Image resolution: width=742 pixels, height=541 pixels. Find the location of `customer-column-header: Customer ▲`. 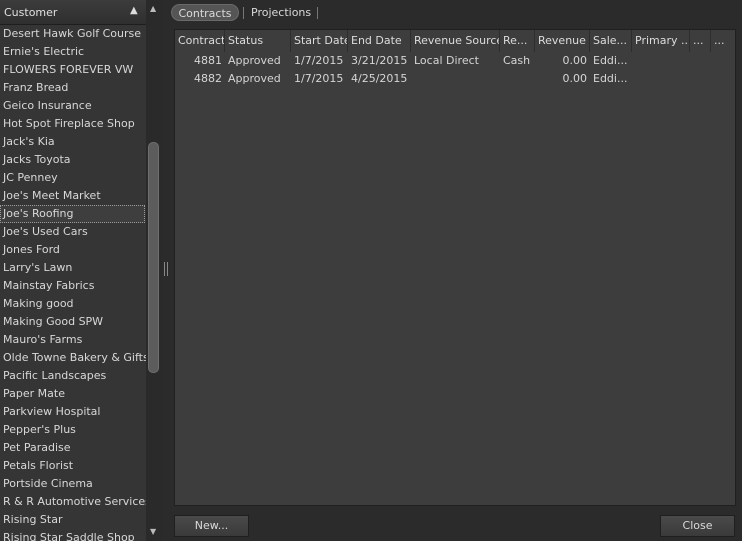

customer-column-header: Customer ▲ is located at coordinates (73, 12).